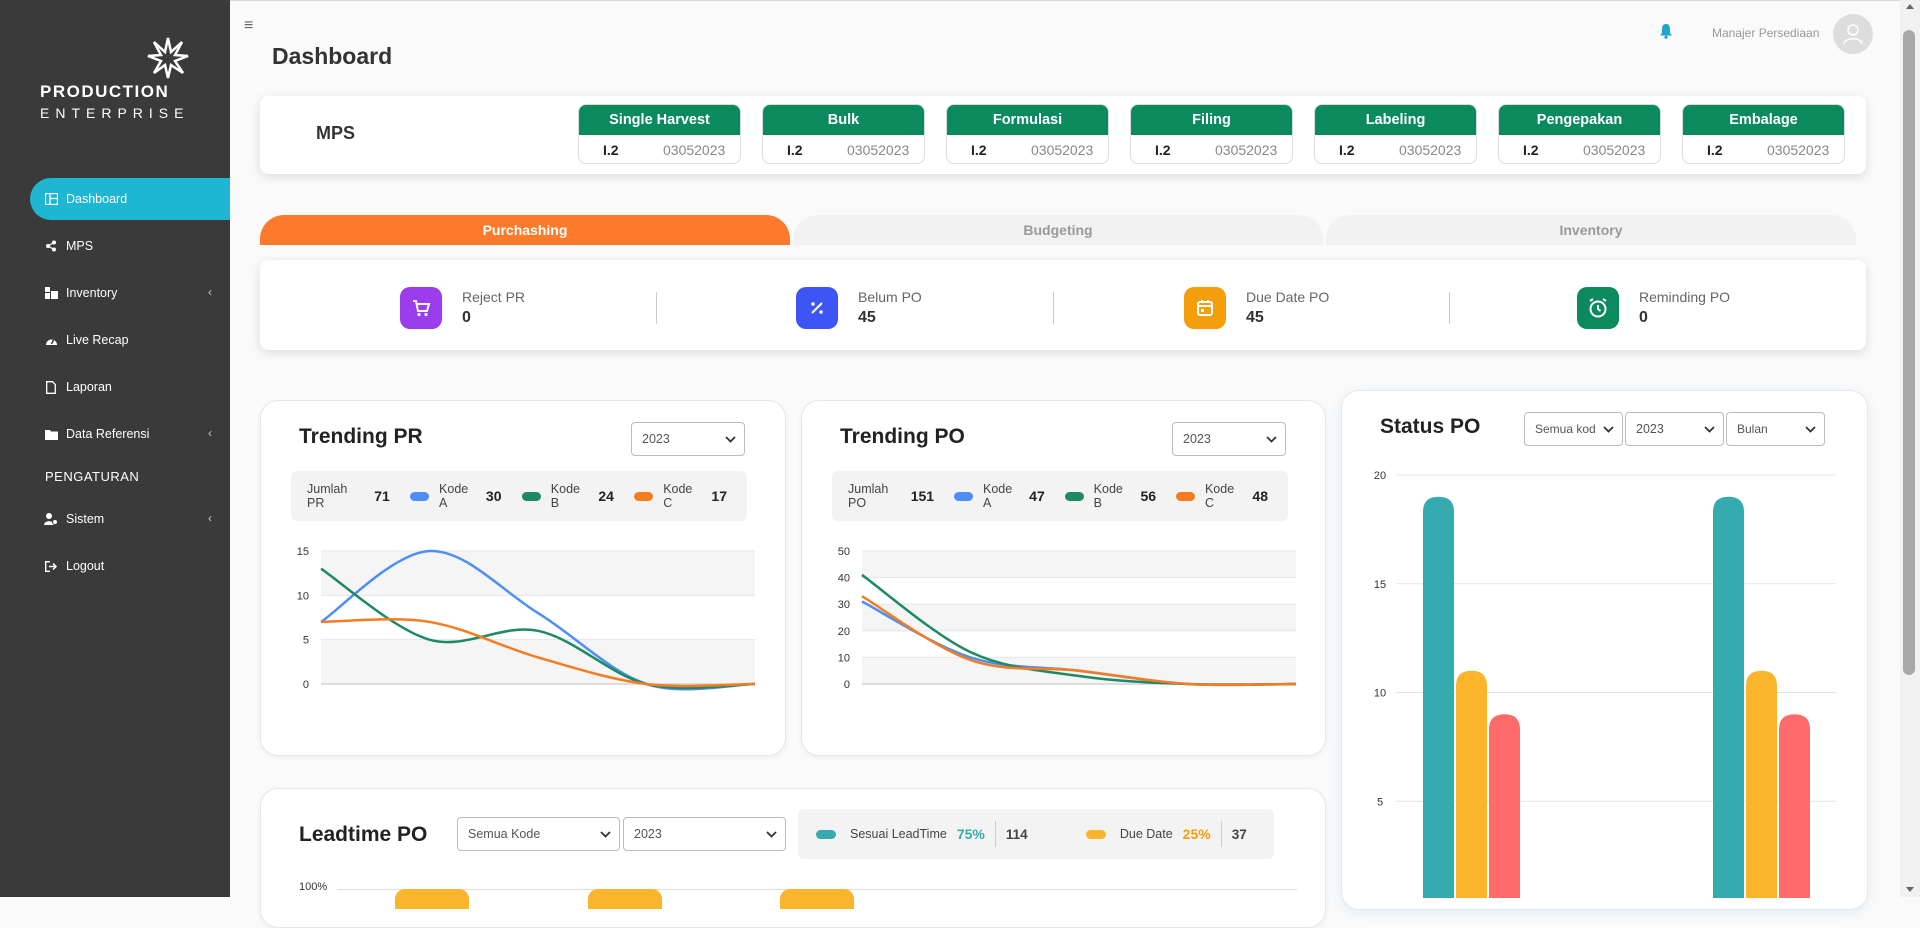  I want to click on sidebar-item-label: Live Recap, so click(97, 340).